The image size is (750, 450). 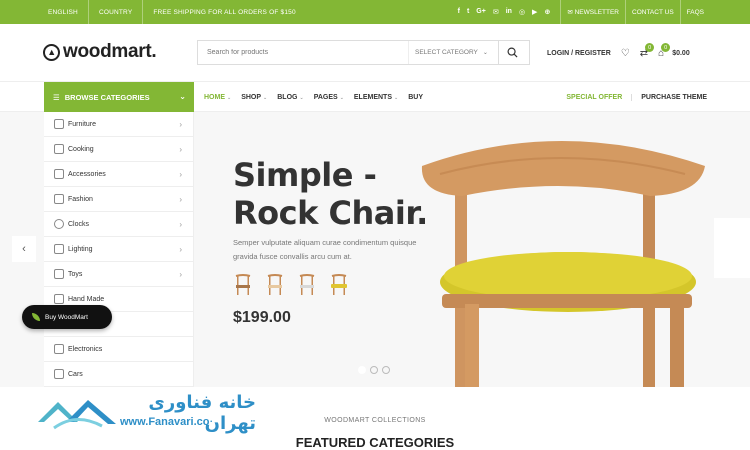 I want to click on buy-woodmart-button: Buy WoodMart, so click(x=67, y=317).